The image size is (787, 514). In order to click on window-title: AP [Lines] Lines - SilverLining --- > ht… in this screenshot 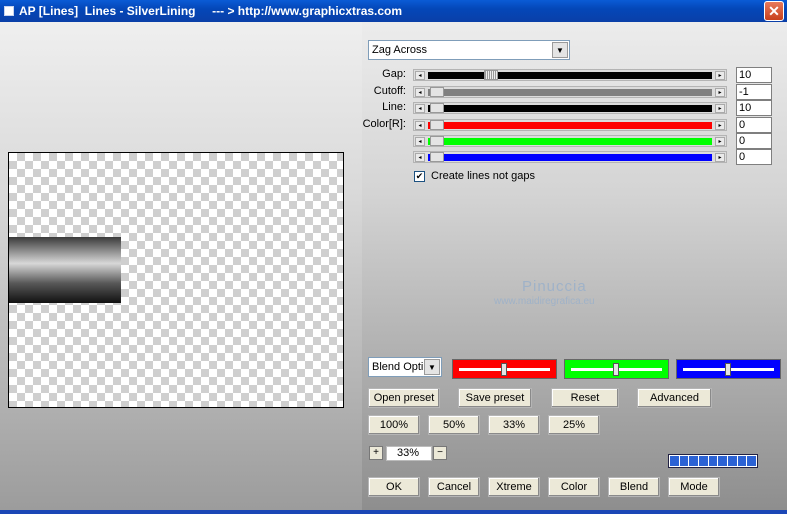, I will do `click(211, 11)`.